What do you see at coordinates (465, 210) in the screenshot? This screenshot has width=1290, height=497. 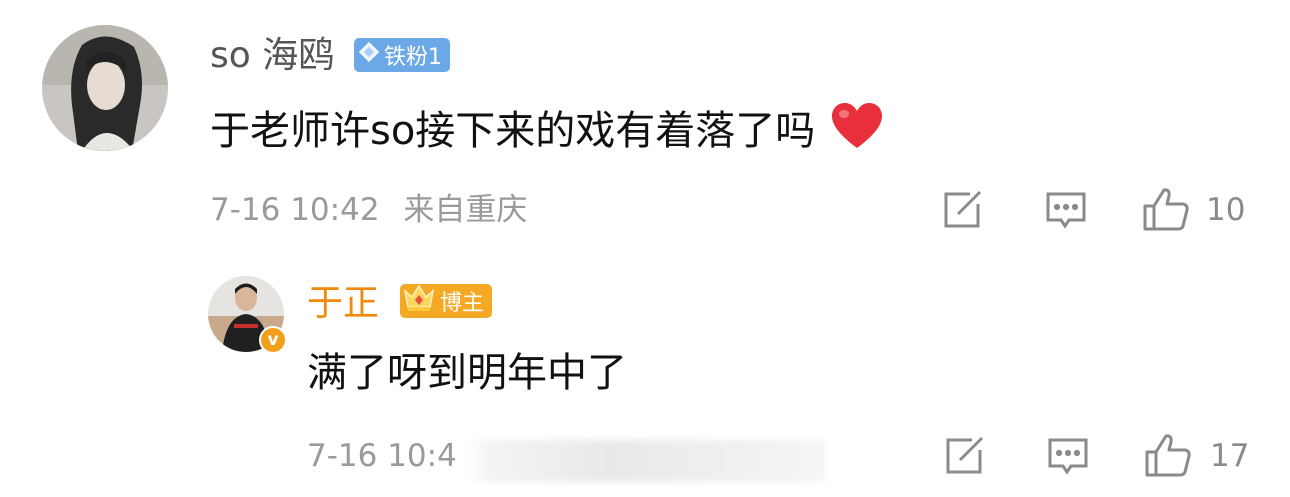 I see `comment-location: 来自重庆` at bounding box center [465, 210].